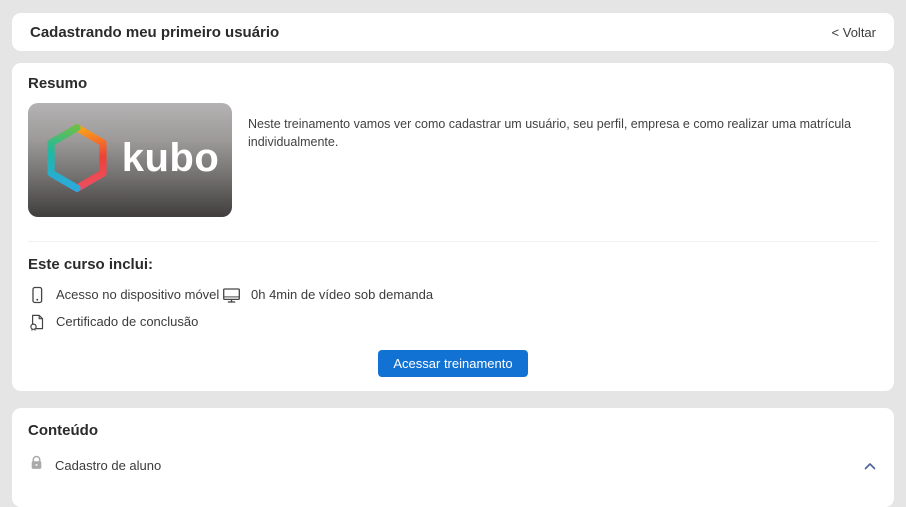 The height and width of the screenshot is (507, 906). Describe the element at coordinates (453, 241) in the screenshot. I see `divider` at that location.